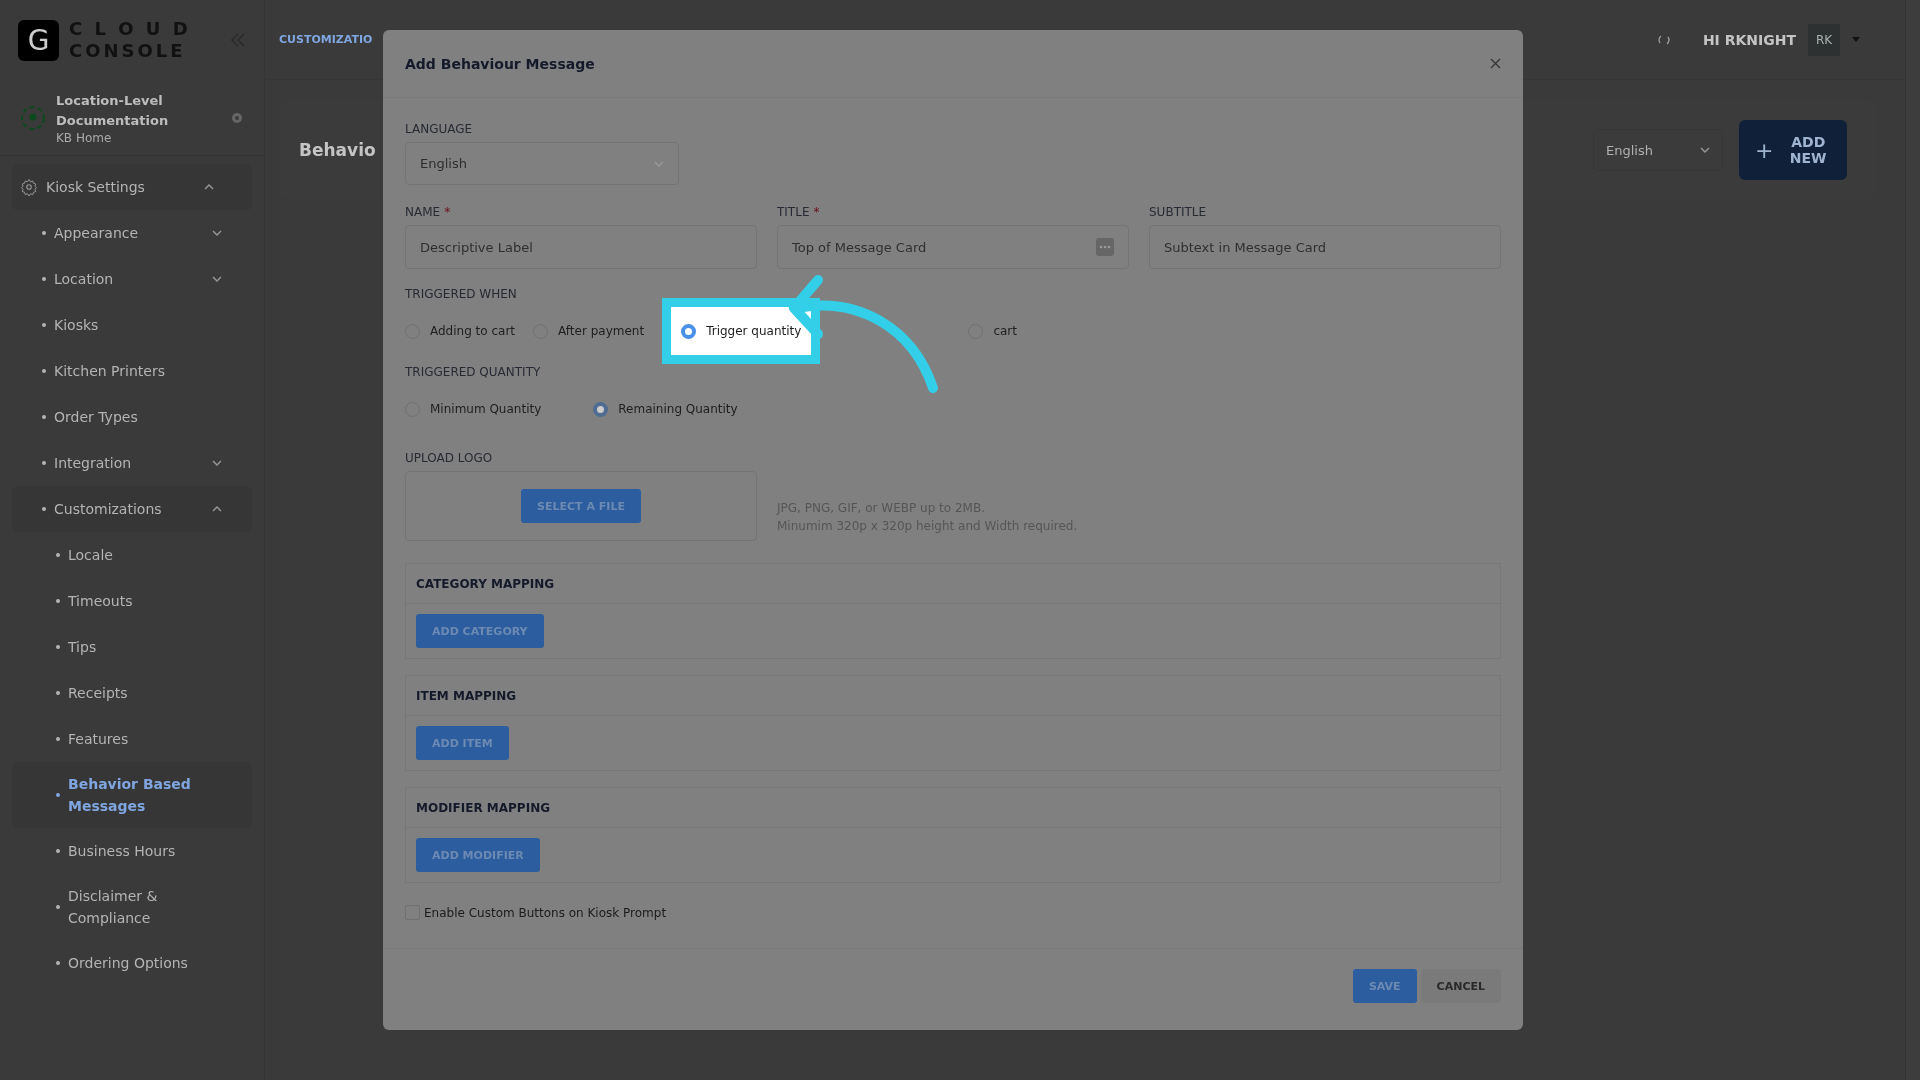 This screenshot has height=1080, width=1920. I want to click on sidebar-item: Behavior Based Messages, so click(132, 795).